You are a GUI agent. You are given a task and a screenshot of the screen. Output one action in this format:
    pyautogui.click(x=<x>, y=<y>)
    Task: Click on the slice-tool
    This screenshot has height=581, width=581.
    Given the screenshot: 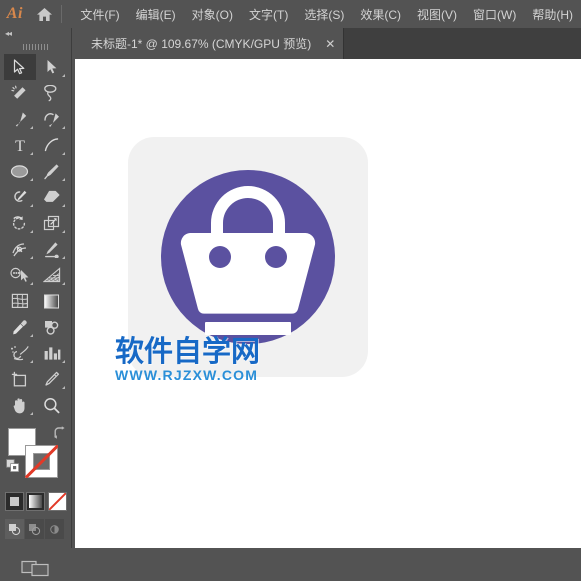 What is the action you would take?
    pyautogui.click(x=52, y=379)
    